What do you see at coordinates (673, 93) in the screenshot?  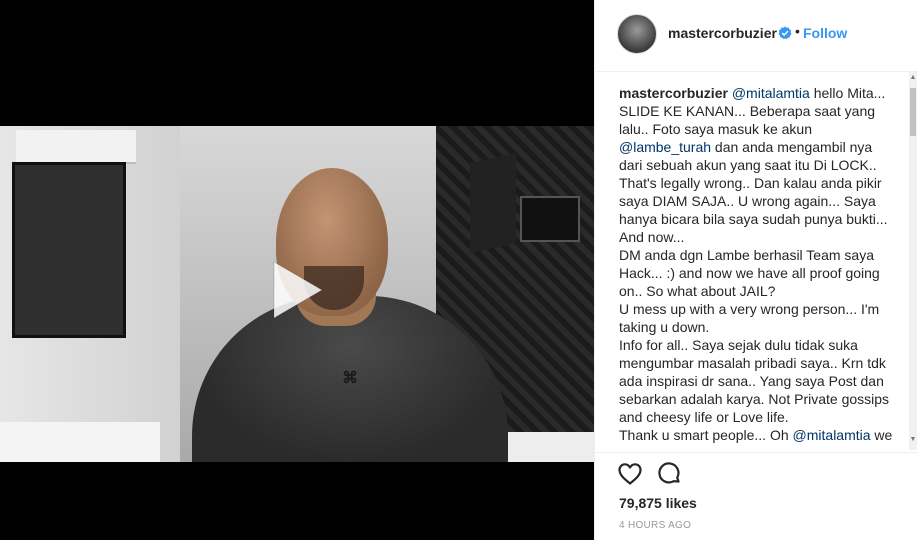 I see `caption-author: mastercorbuzier` at bounding box center [673, 93].